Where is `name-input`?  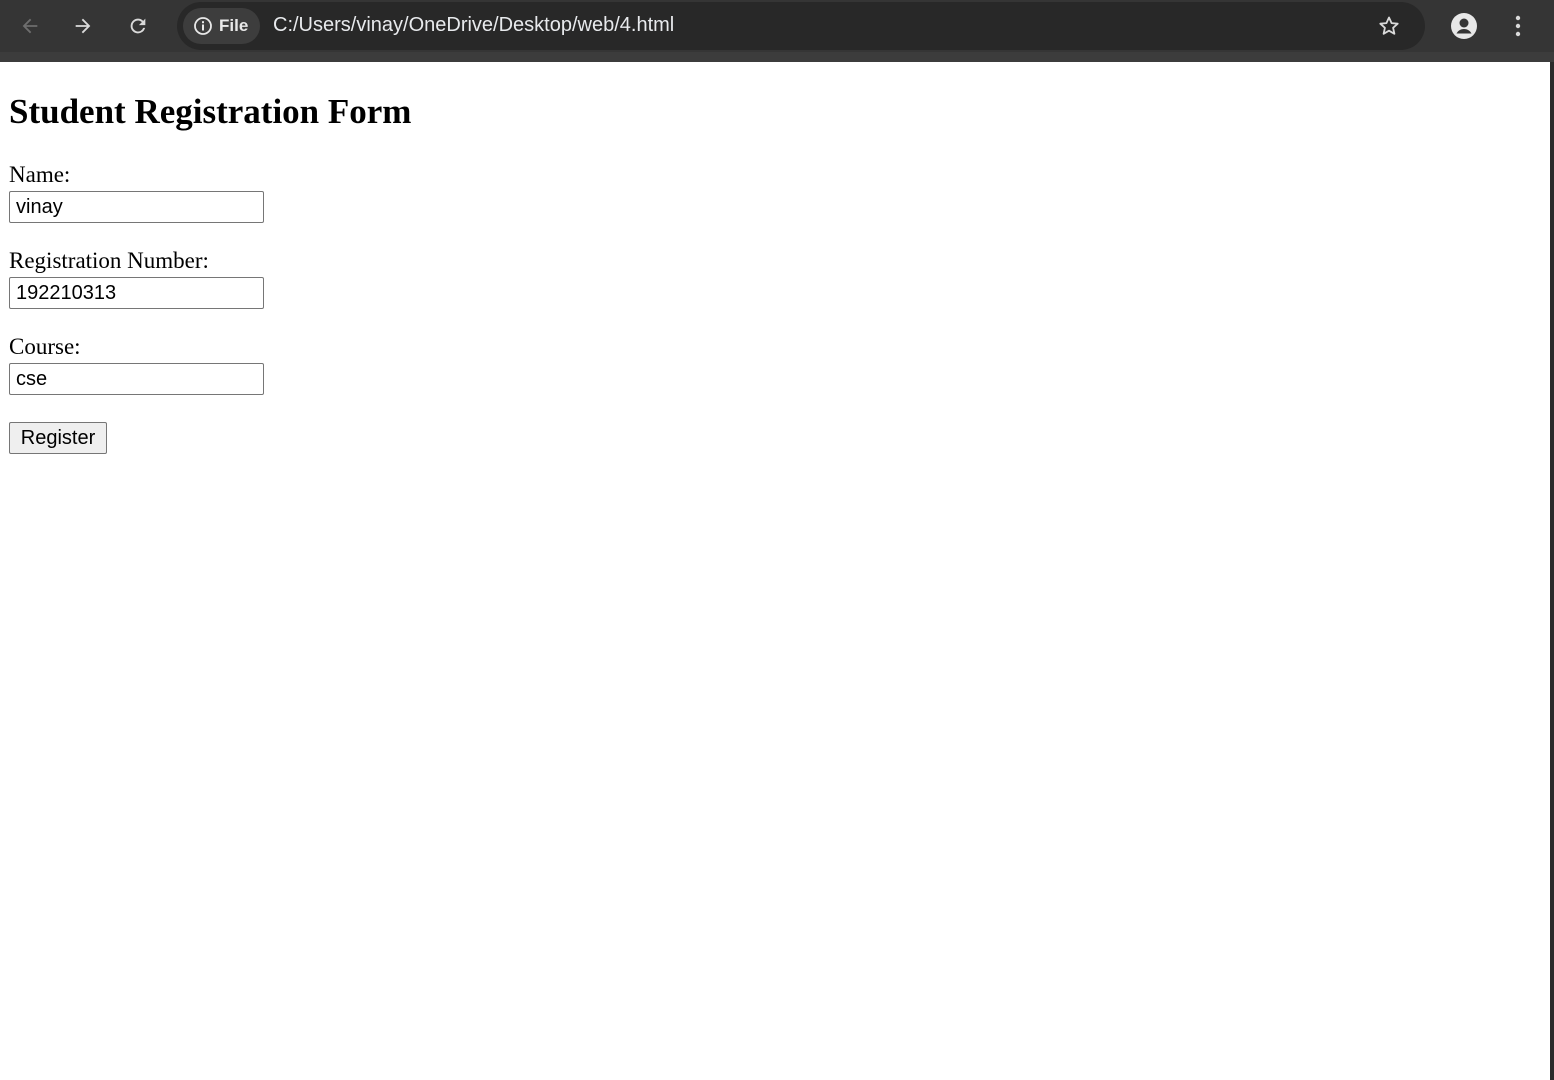
name-input is located at coordinates (136, 207).